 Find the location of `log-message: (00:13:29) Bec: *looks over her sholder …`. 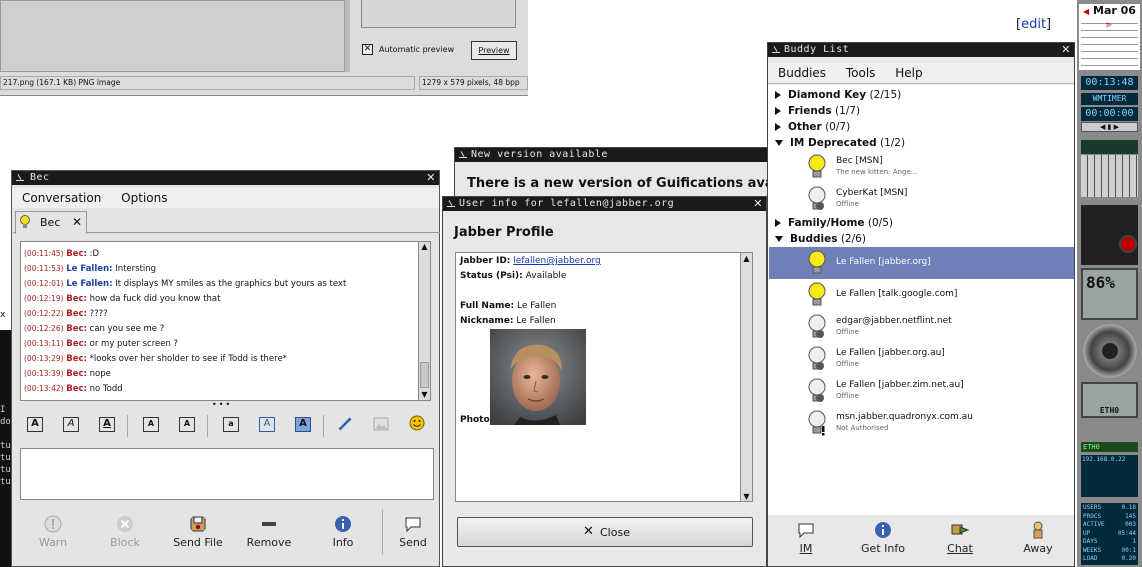

log-message: (00:13:29) Bec: *looks over her sholder … is located at coordinates (185, 358).